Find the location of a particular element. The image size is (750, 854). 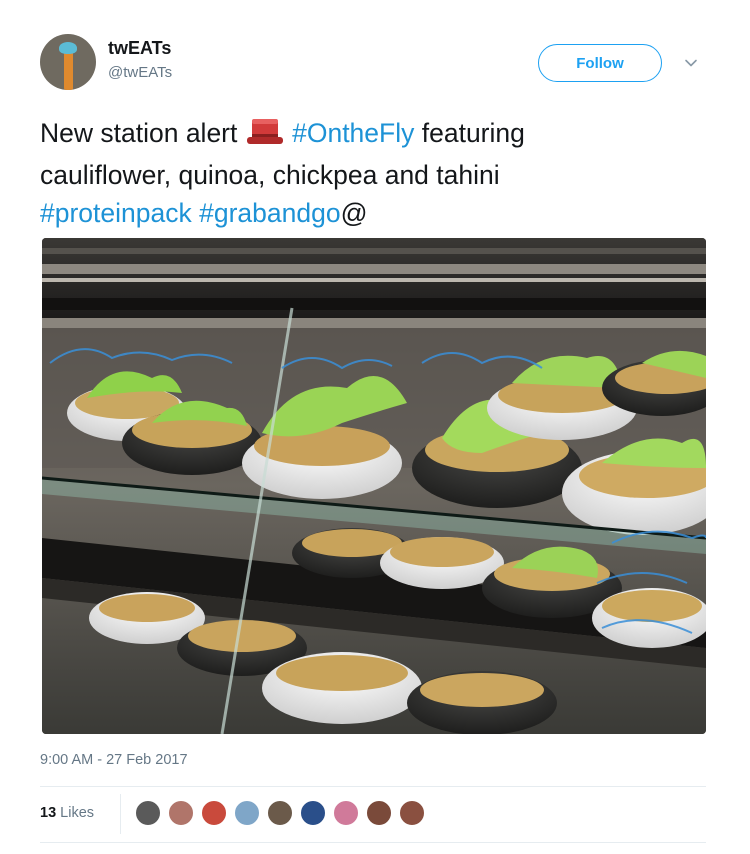

likes-count-number: 13 is located at coordinates (48, 813).